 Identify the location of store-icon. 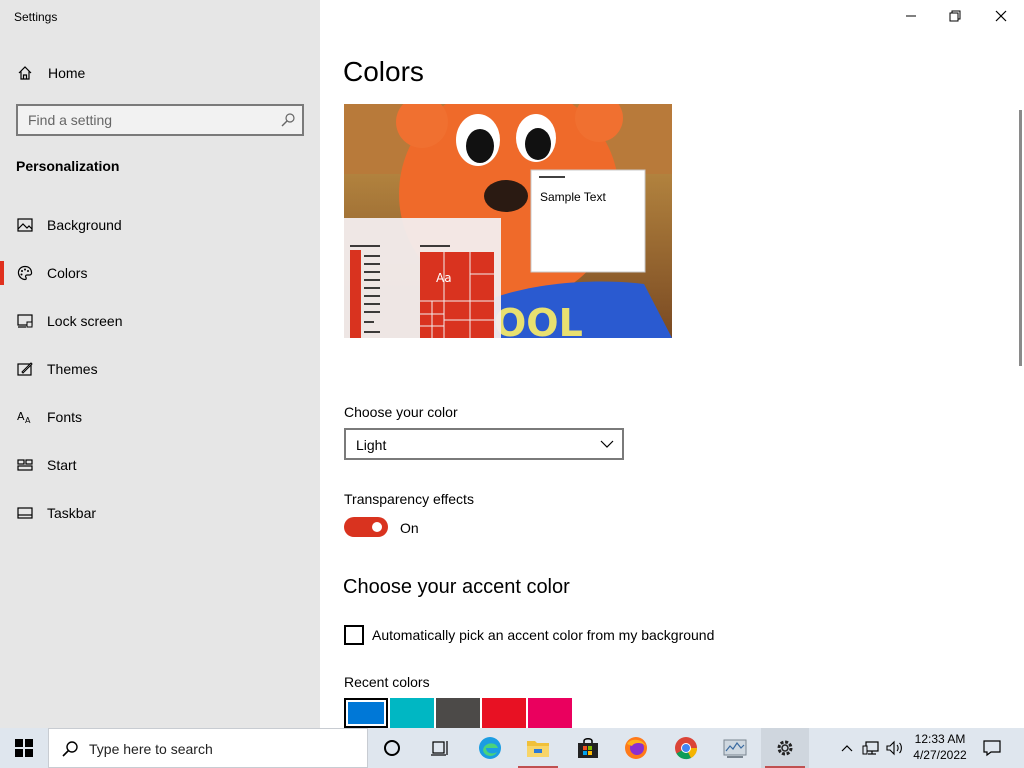
(588, 748).